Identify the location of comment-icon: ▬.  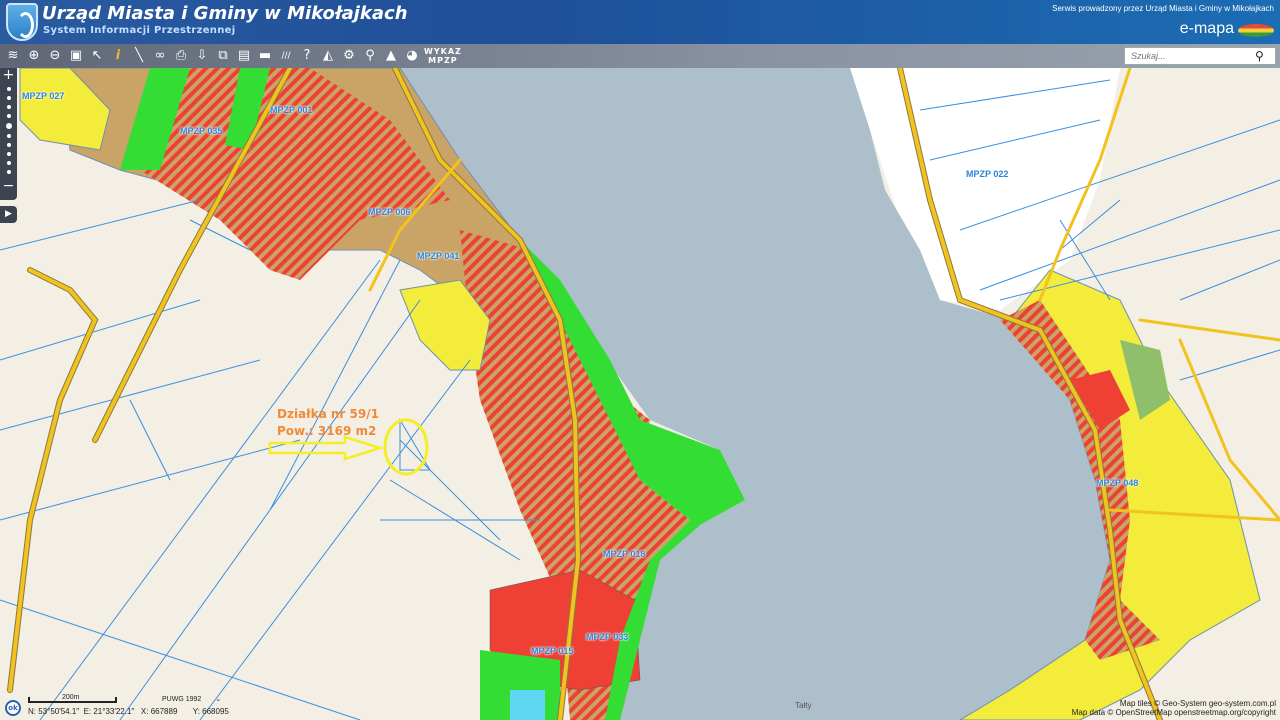
(265, 56).